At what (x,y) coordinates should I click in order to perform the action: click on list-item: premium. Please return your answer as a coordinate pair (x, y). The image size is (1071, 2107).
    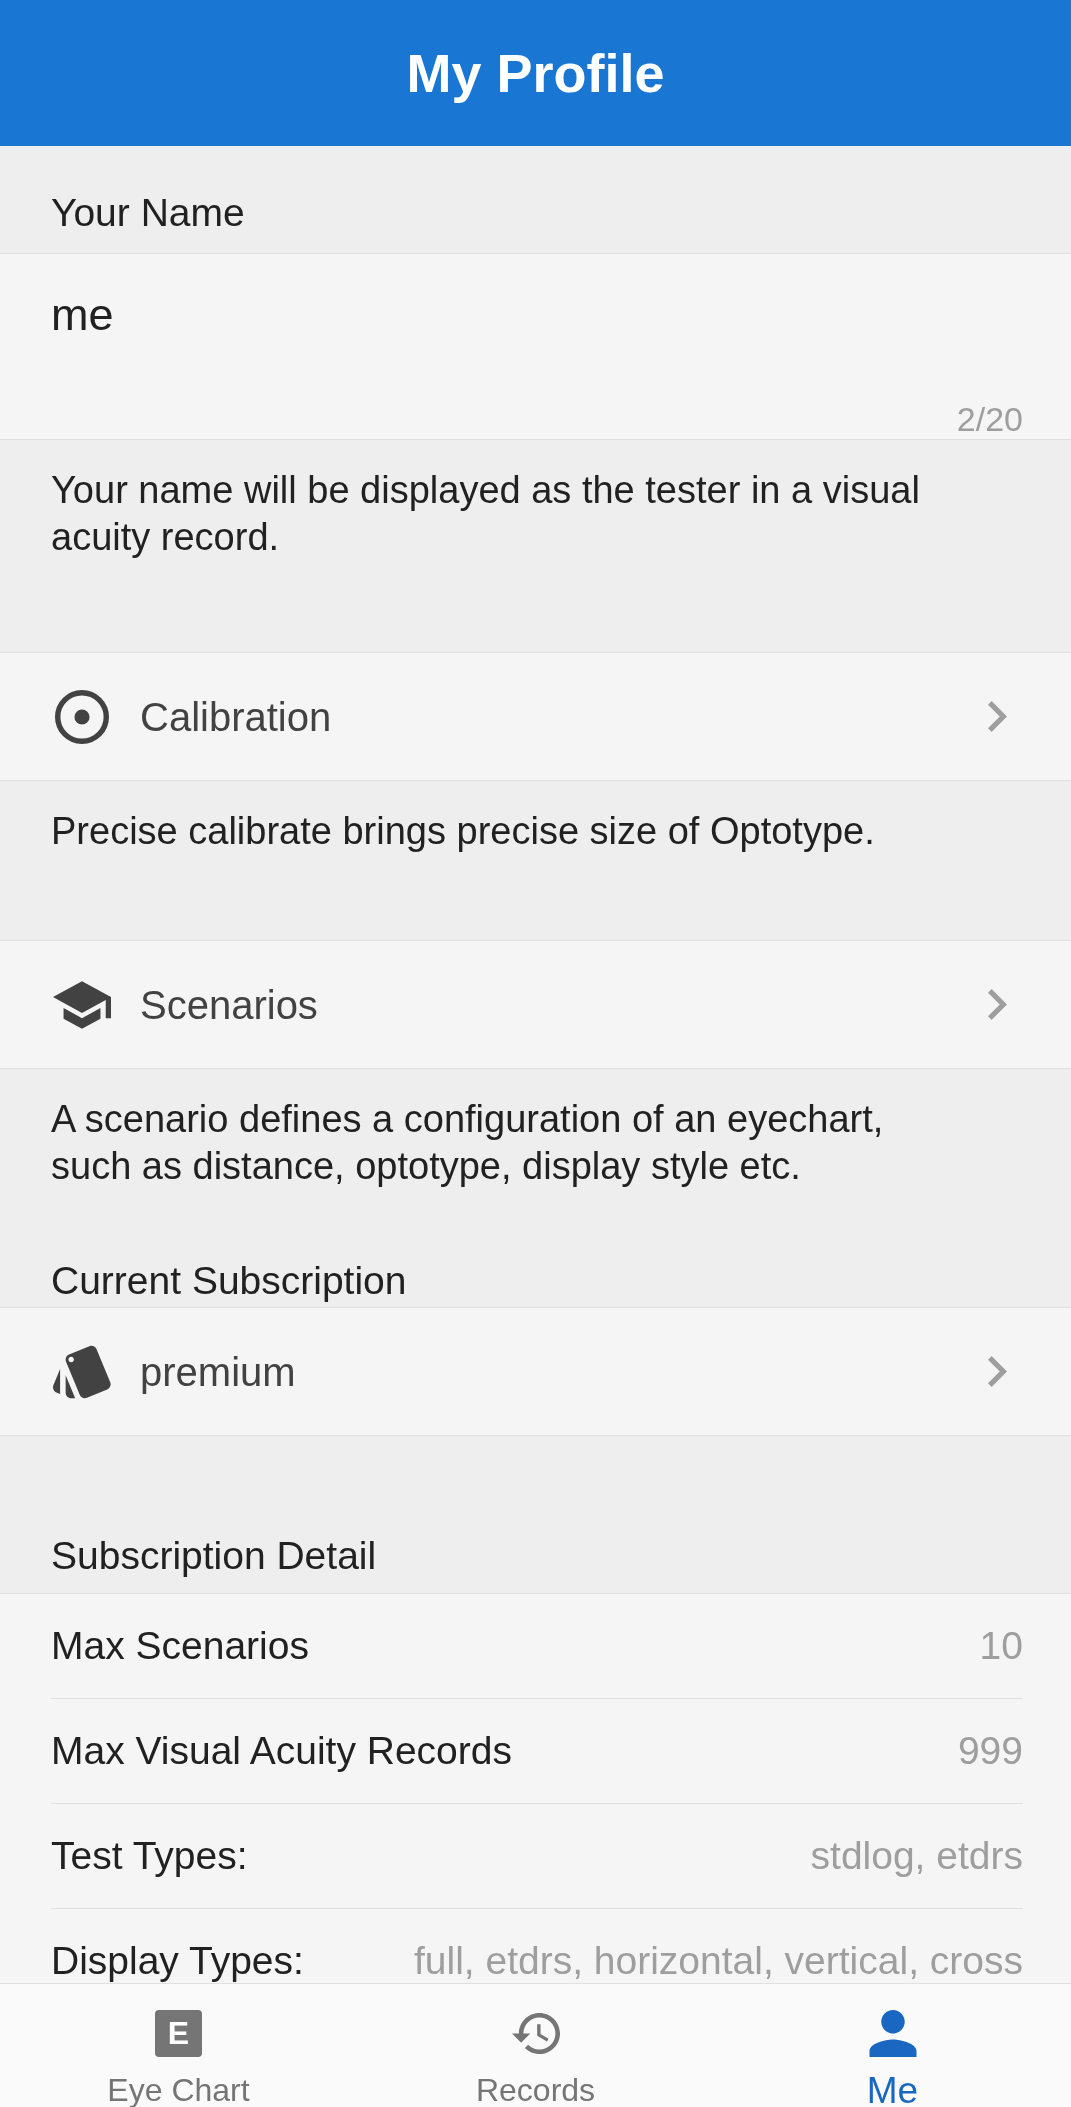
    Looking at the image, I should click on (535, 1371).